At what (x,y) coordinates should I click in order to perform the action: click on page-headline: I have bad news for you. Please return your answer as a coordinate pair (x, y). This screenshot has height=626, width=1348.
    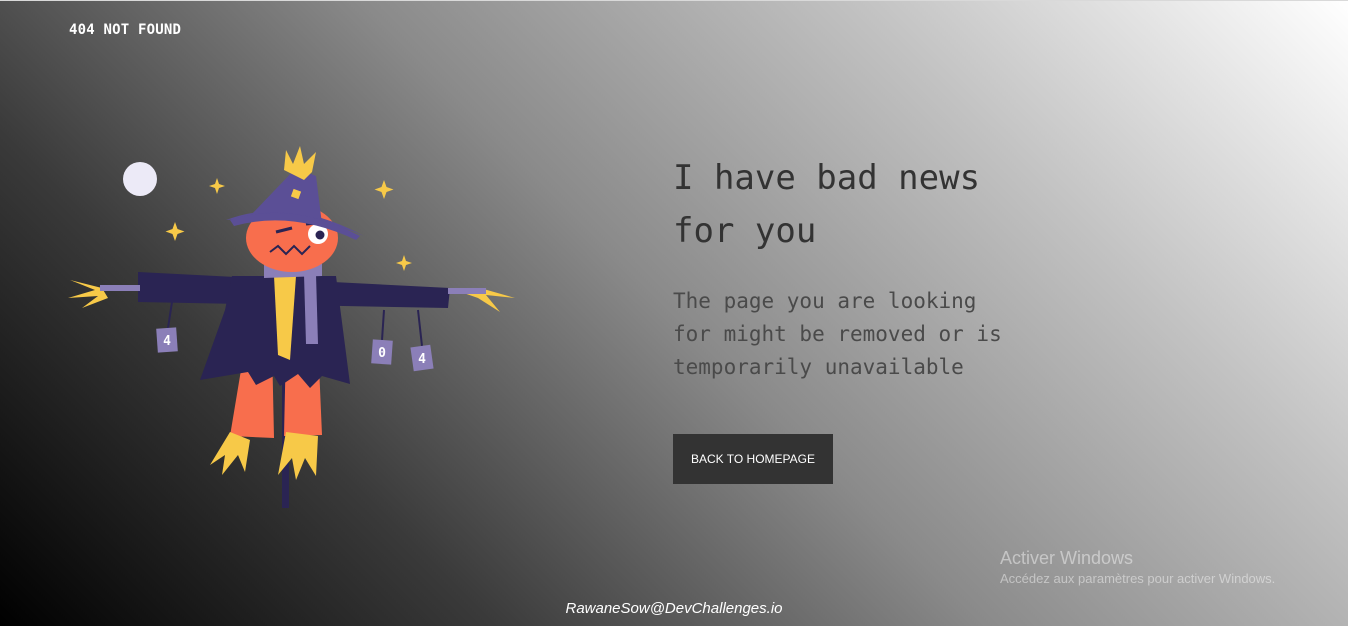
    Looking at the image, I should click on (883, 205).